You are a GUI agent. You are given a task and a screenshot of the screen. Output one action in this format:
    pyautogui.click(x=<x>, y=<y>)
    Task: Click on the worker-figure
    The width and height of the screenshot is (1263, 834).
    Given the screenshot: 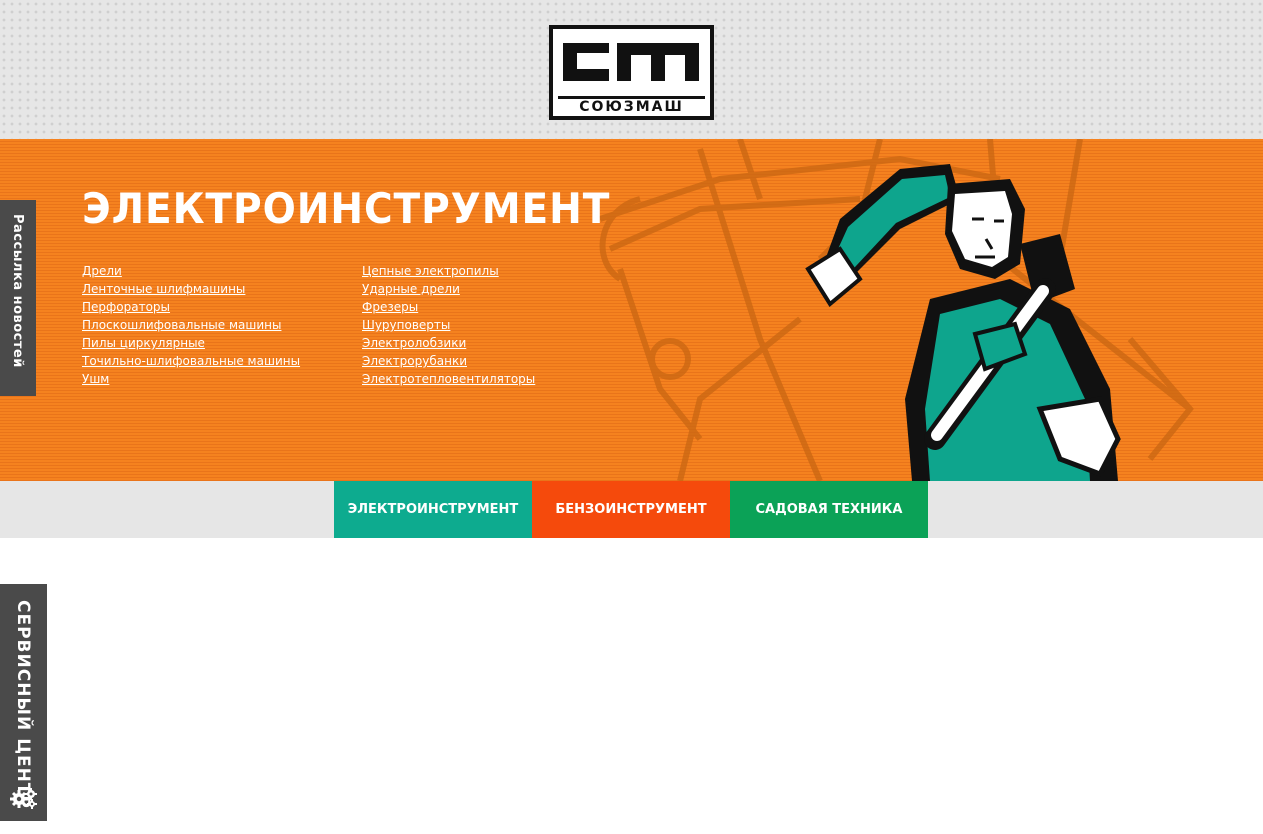 What is the action you would take?
    pyautogui.click(x=963, y=322)
    